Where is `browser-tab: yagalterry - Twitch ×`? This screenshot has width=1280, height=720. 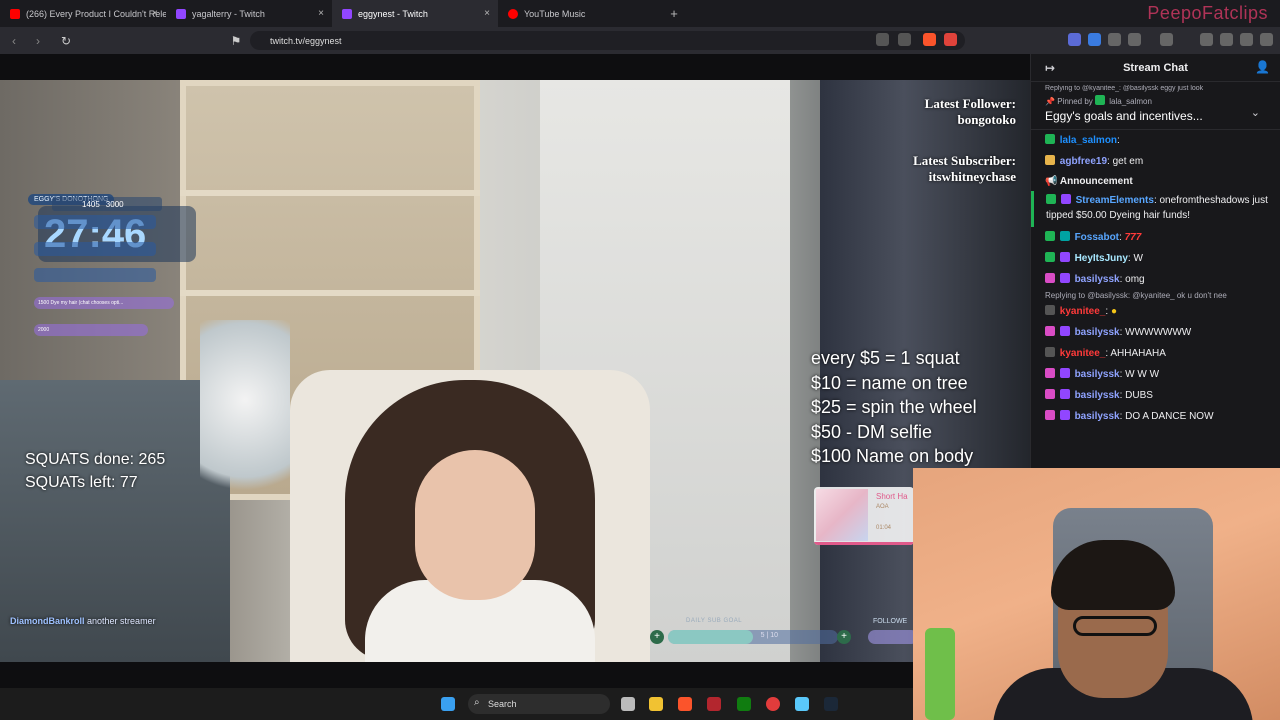
browser-tab: yagalterry - Twitch × is located at coordinates (249, 13).